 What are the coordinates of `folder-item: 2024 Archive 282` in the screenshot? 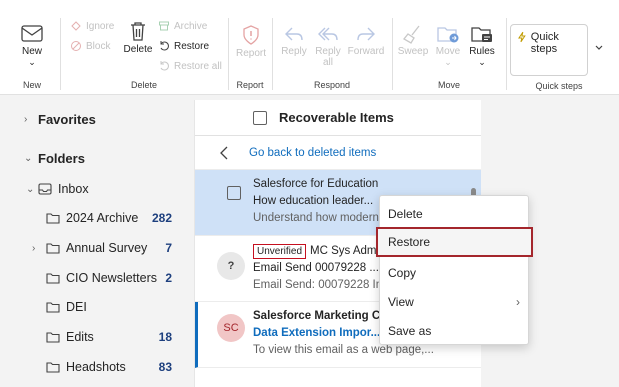 It's located at (94, 218).